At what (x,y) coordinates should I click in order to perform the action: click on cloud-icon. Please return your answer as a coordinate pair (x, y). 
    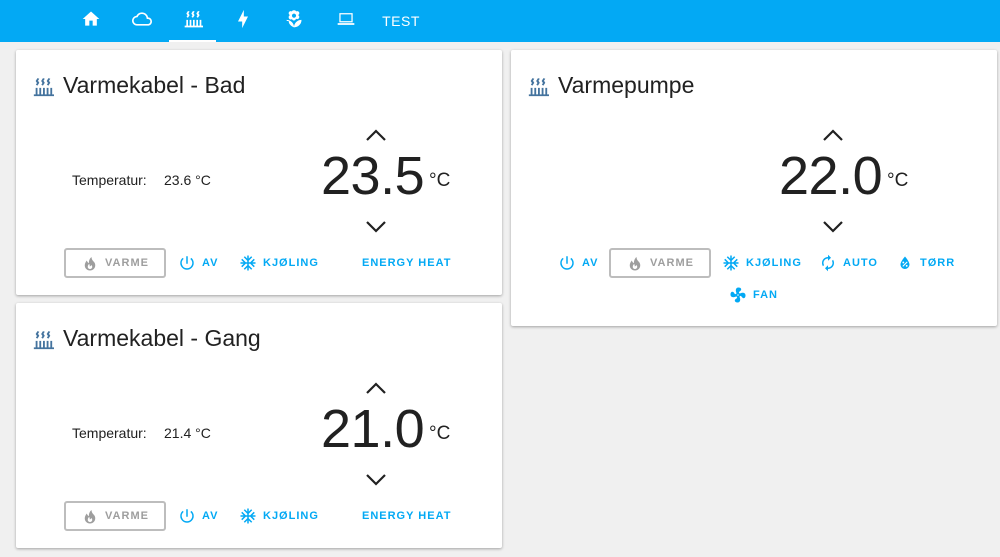
    Looking at the image, I should click on (142, 21).